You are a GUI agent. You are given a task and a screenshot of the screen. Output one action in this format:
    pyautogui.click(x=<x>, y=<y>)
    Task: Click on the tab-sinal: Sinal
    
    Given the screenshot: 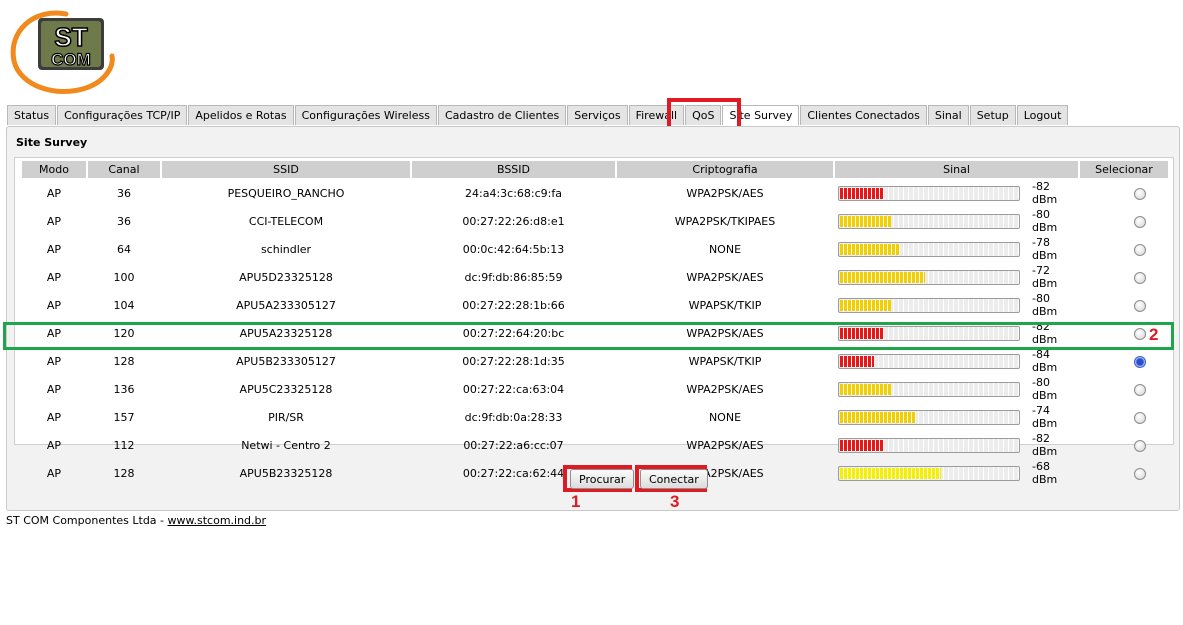 What is the action you would take?
    pyautogui.click(x=948, y=115)
    